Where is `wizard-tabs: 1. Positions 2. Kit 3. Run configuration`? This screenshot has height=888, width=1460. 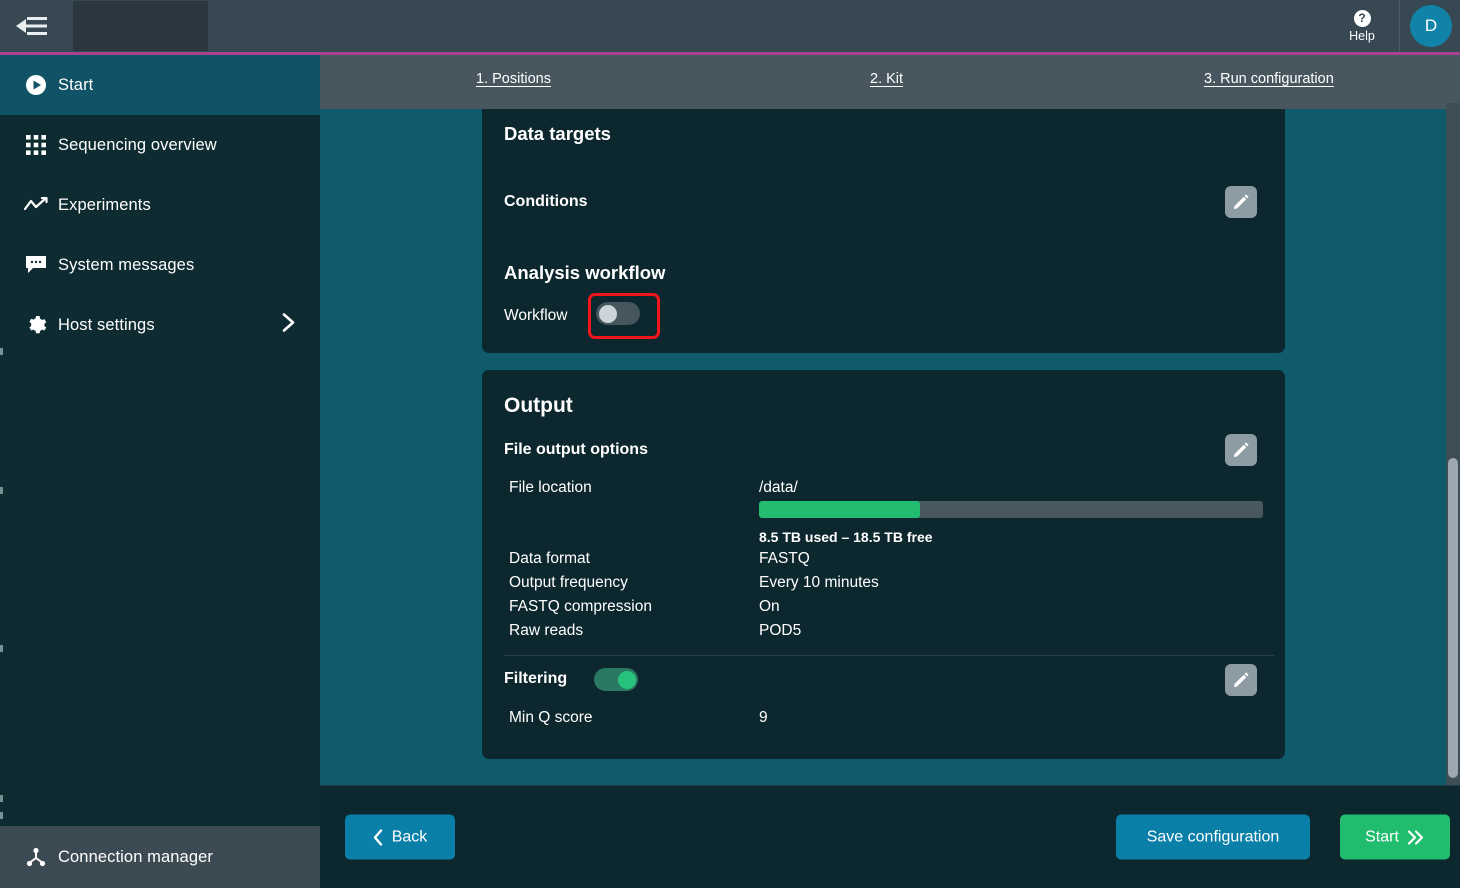 wizard-tabs: 1. Positions 2. Kit 3. Run configuration is located at coordinates (890, 79).